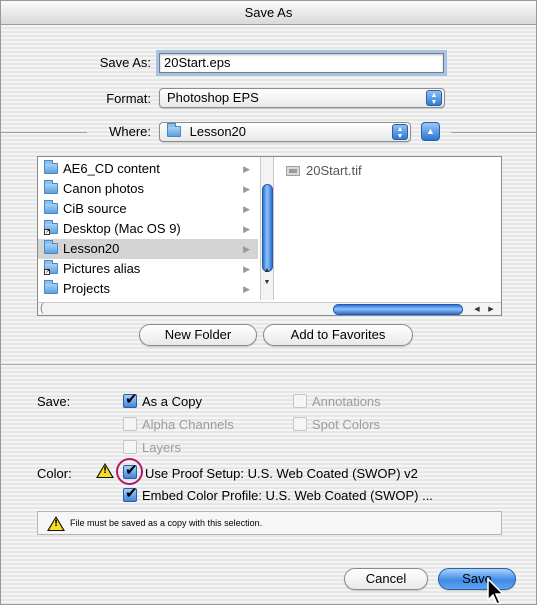  Describe the element at coordinates (302, 98) in the screenshot. I see `format-popup: Photoshop EPS ▲ ▼` at that location.